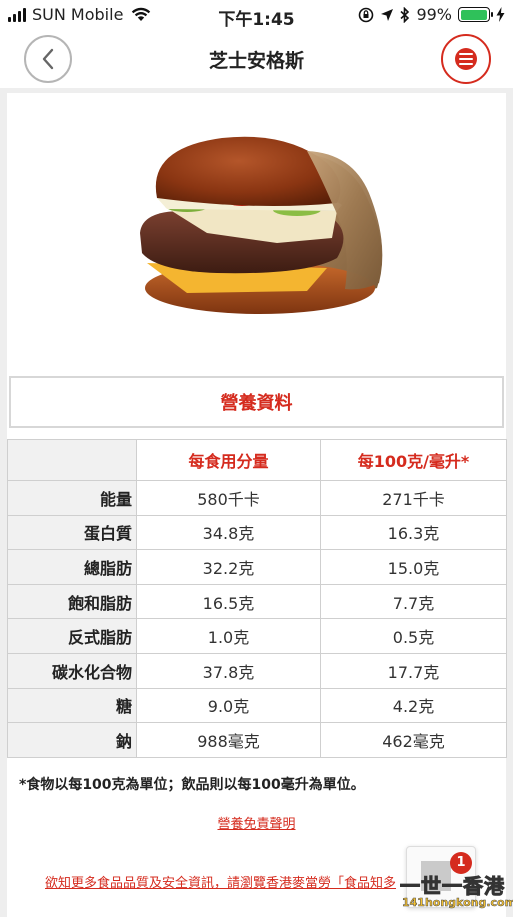  What do you see at coordinates (457, 903) in the screenshot?
I see `watermark-bottom: 141hongkong.com` at bounding box center [457, 903].